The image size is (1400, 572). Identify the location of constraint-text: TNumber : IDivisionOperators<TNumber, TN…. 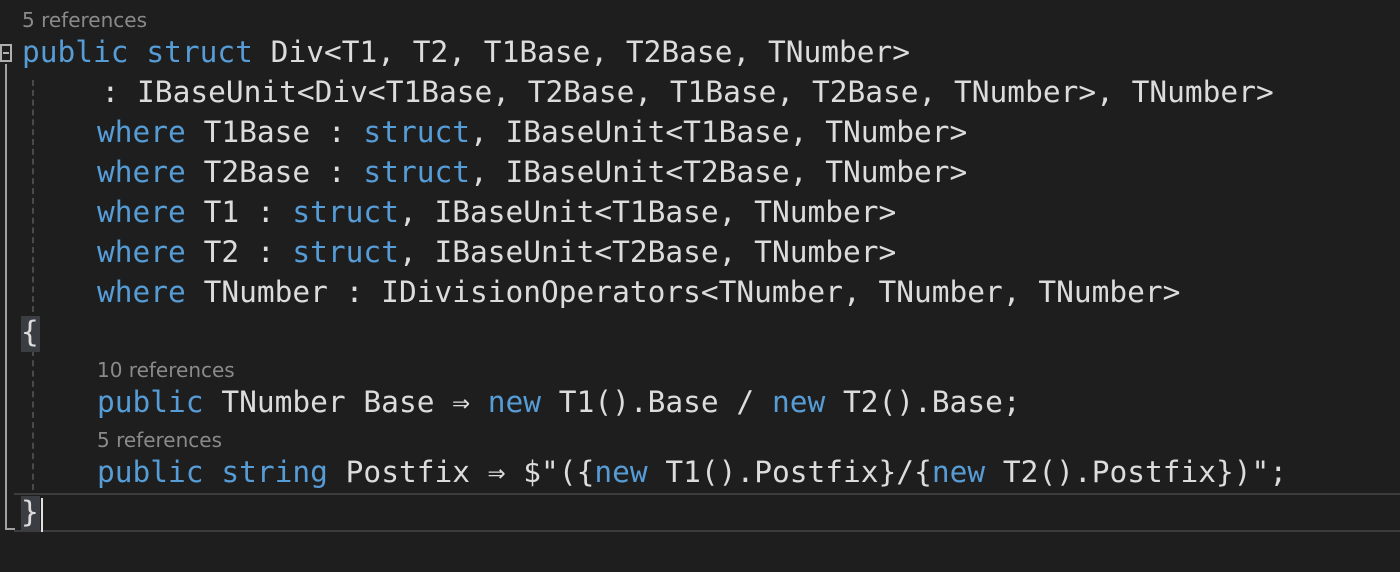
(683, 292).